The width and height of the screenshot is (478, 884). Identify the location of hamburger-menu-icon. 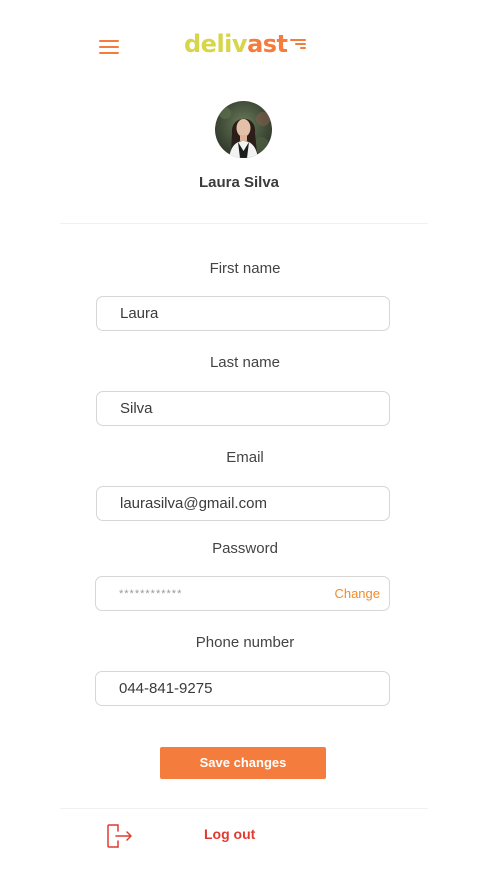
(109, 47).